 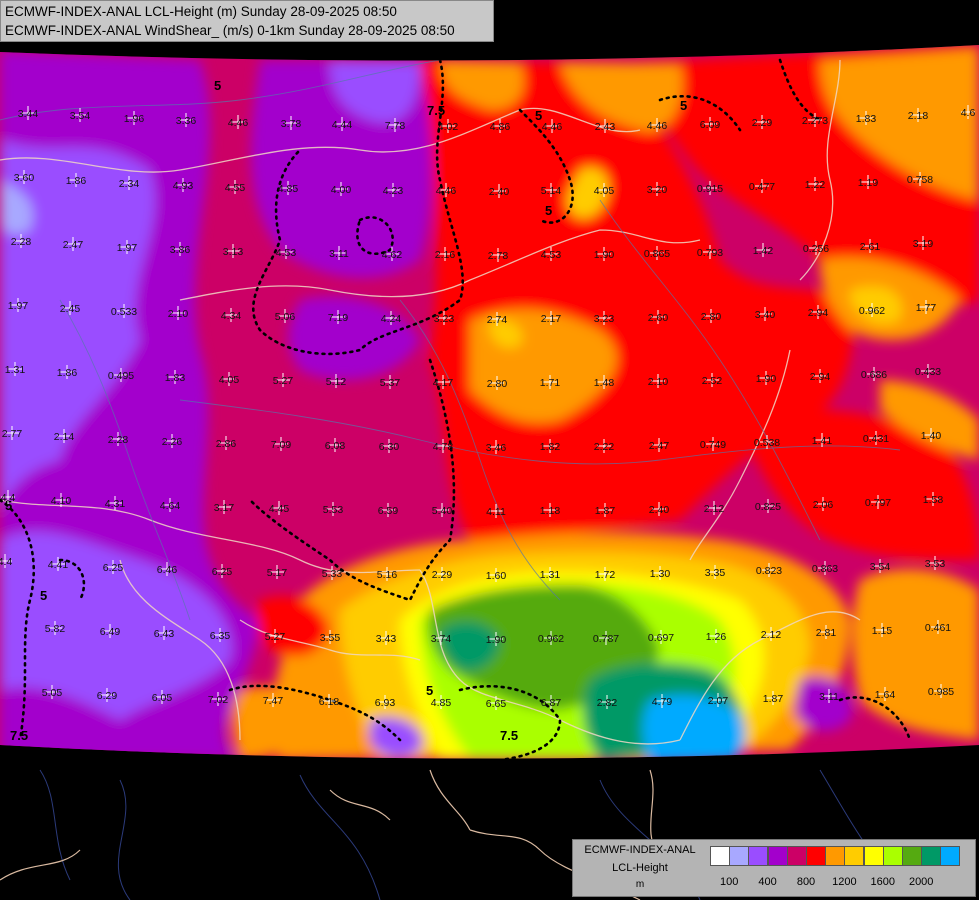 I want to click on shear-value: 1.22, so click(x=815, y=185).